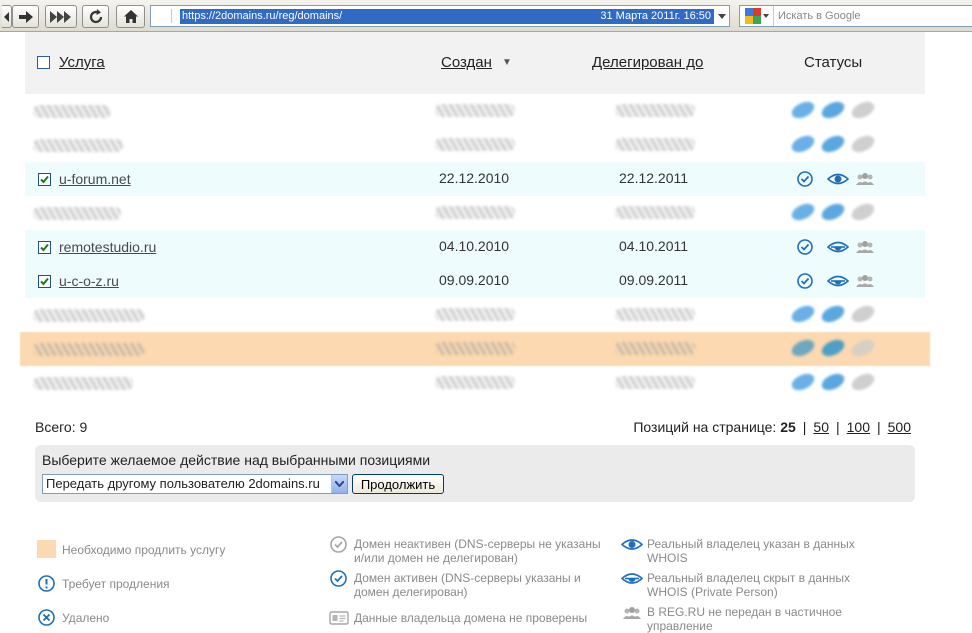 The image size is (972, 633). I want to click on table-row-renew-needed, so click(475, 349).